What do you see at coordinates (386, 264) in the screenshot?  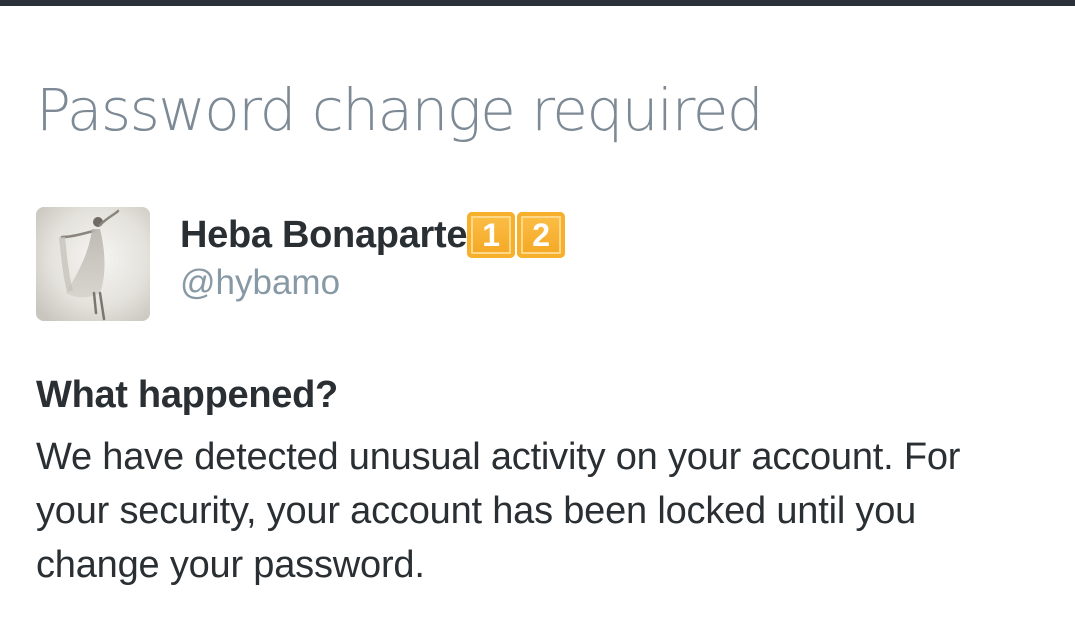 I see `account-profile: Heba Bonaparte 1 2 @hybamo` at bounding box center [386, 264].